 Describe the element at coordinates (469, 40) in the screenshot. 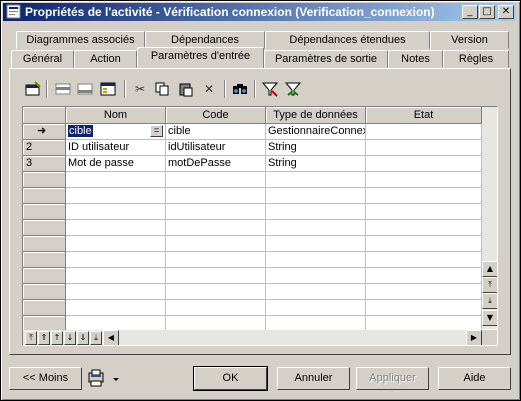

I see `tab-version: Version` at that location.